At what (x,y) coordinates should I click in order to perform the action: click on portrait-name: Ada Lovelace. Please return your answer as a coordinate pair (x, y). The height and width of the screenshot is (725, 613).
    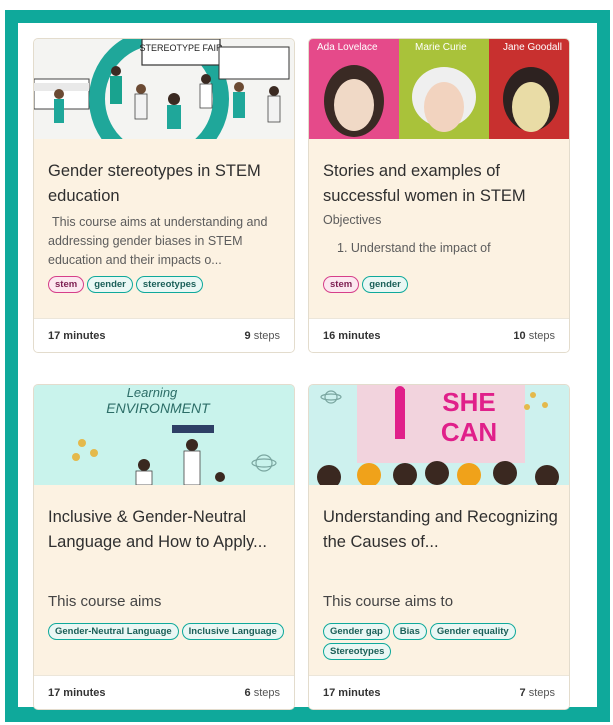
    Looking at the image, I should click on (347, 47).